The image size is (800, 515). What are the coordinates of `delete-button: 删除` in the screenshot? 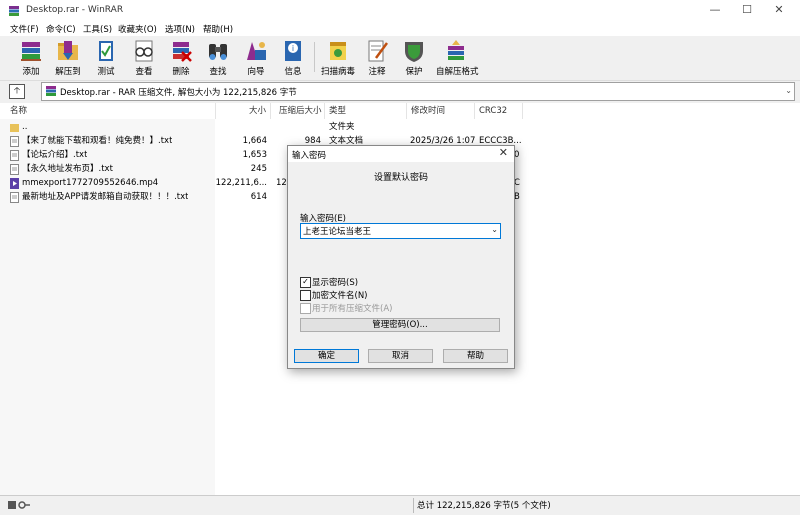 It's located at (181, 58).